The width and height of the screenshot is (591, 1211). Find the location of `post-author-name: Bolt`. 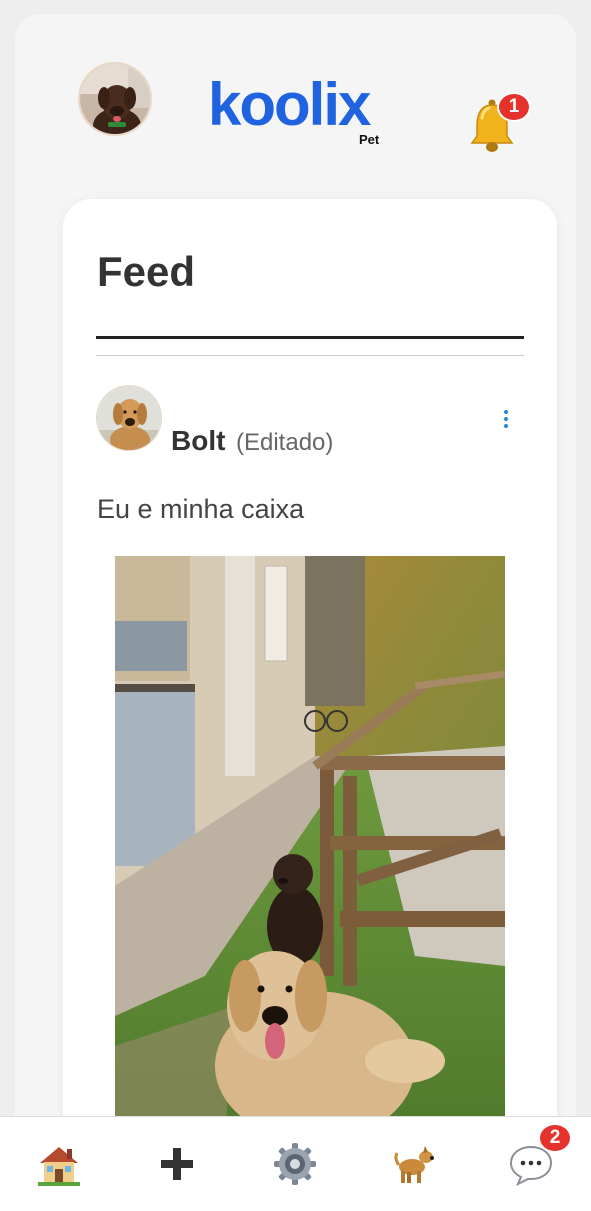

post-author-name: Bolt is located at coordinates (198, 441).